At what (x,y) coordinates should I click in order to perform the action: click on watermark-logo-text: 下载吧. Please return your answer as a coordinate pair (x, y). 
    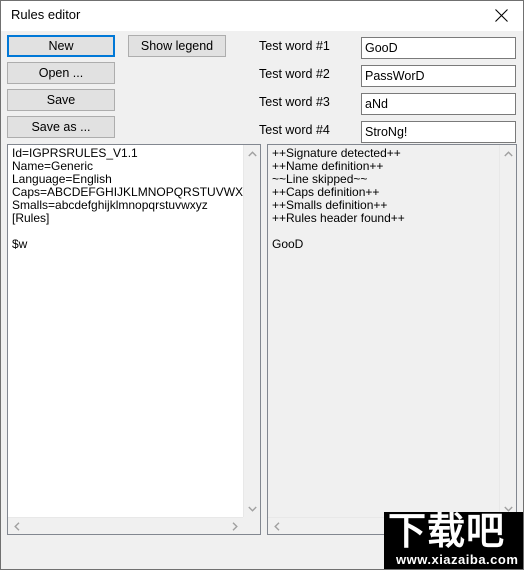
    Looking at the image, I should click on (447, 532).